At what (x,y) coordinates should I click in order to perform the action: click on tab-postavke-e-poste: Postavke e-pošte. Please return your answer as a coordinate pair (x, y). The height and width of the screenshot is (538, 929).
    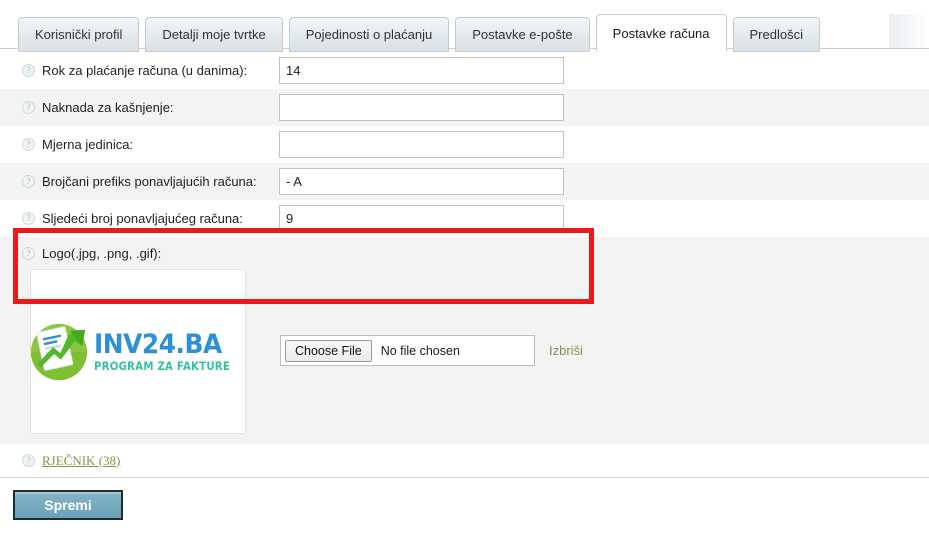
    Looking at the image, I should click on (522, 34).